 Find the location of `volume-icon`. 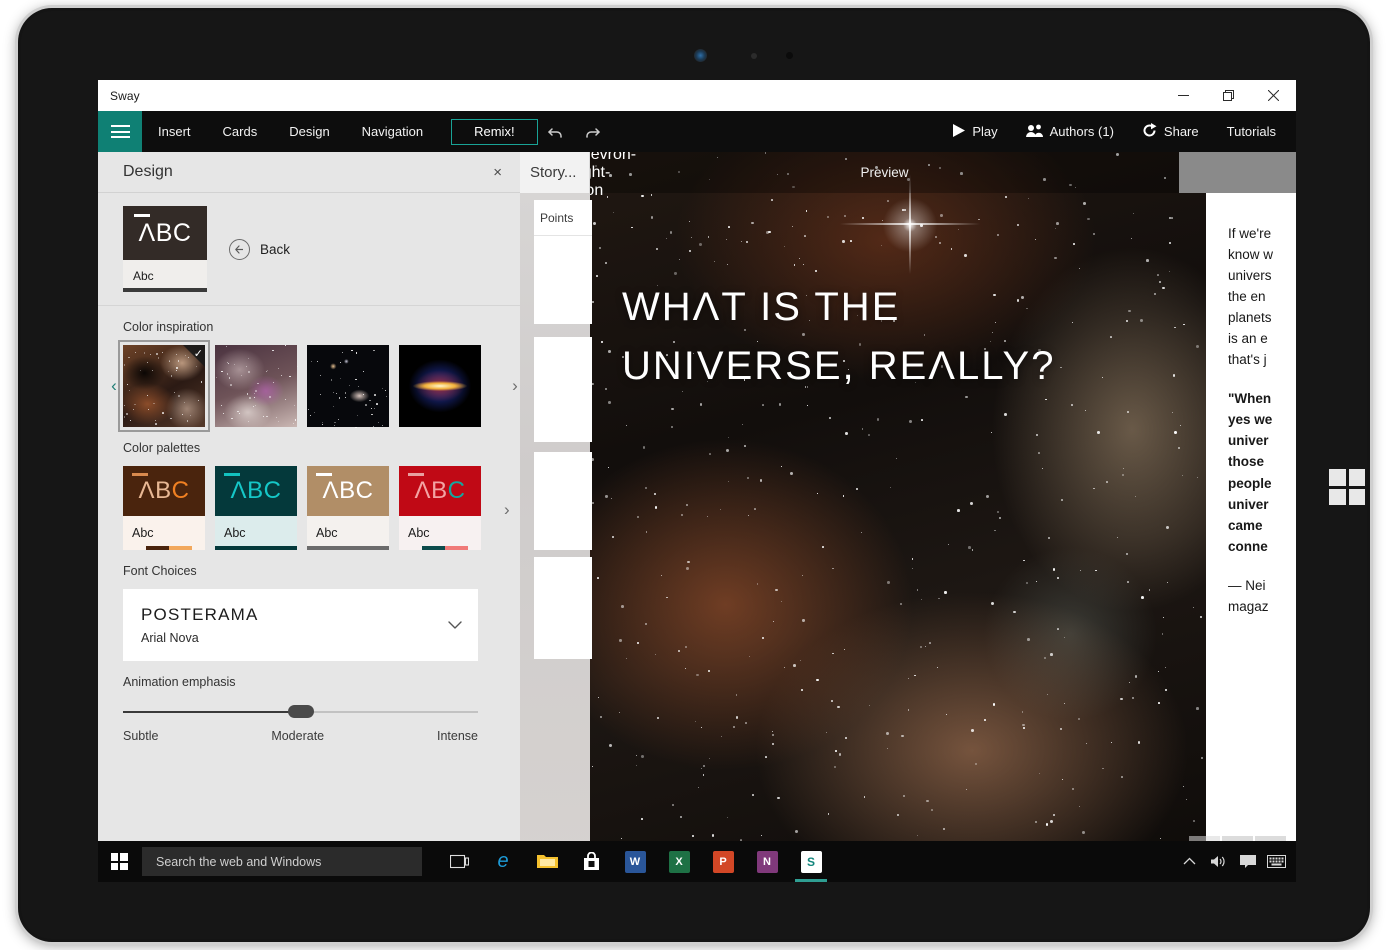

volume-icon is located at coordinates (1218, 861).